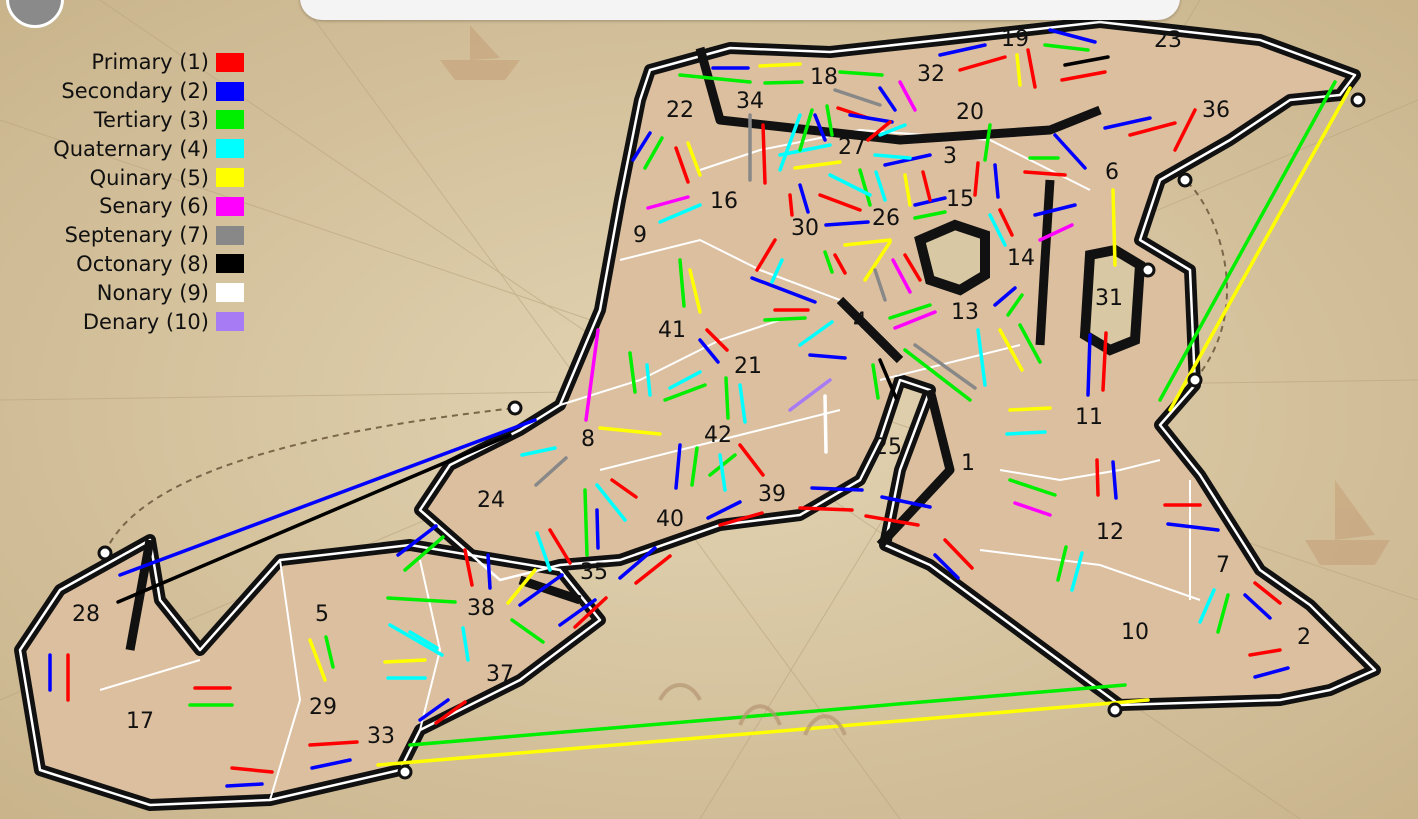 This screenshot has height=819, width=1418. Describe the element at coordinates (154, 206) in the screenshot. I see `legend-label: Senary (6)` at that location.